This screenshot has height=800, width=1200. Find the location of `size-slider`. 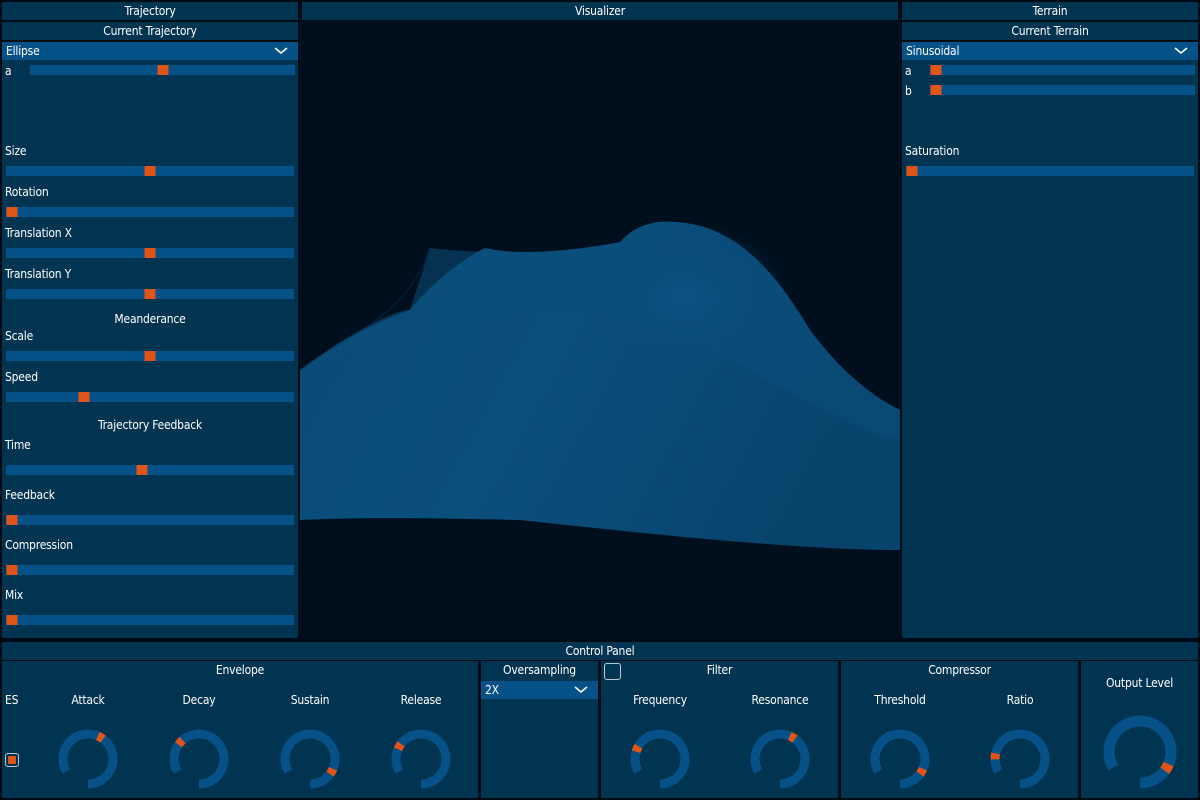

size-slider is located at coordinates (150, 171).